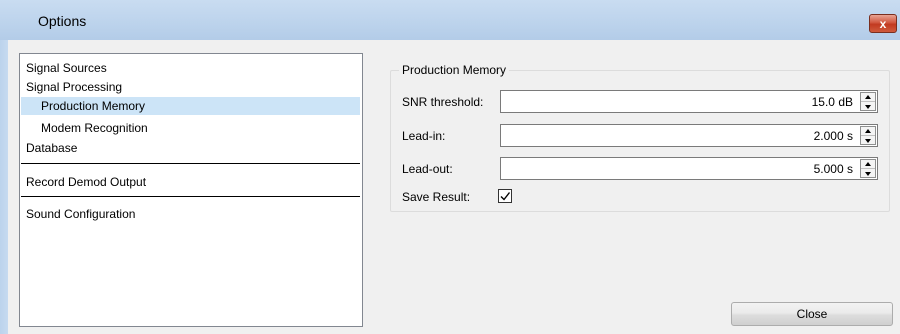  Describe the element at coordinates (81, 214) in the screenshot. I see `tree-item-label: Sound Configuration` at that location.